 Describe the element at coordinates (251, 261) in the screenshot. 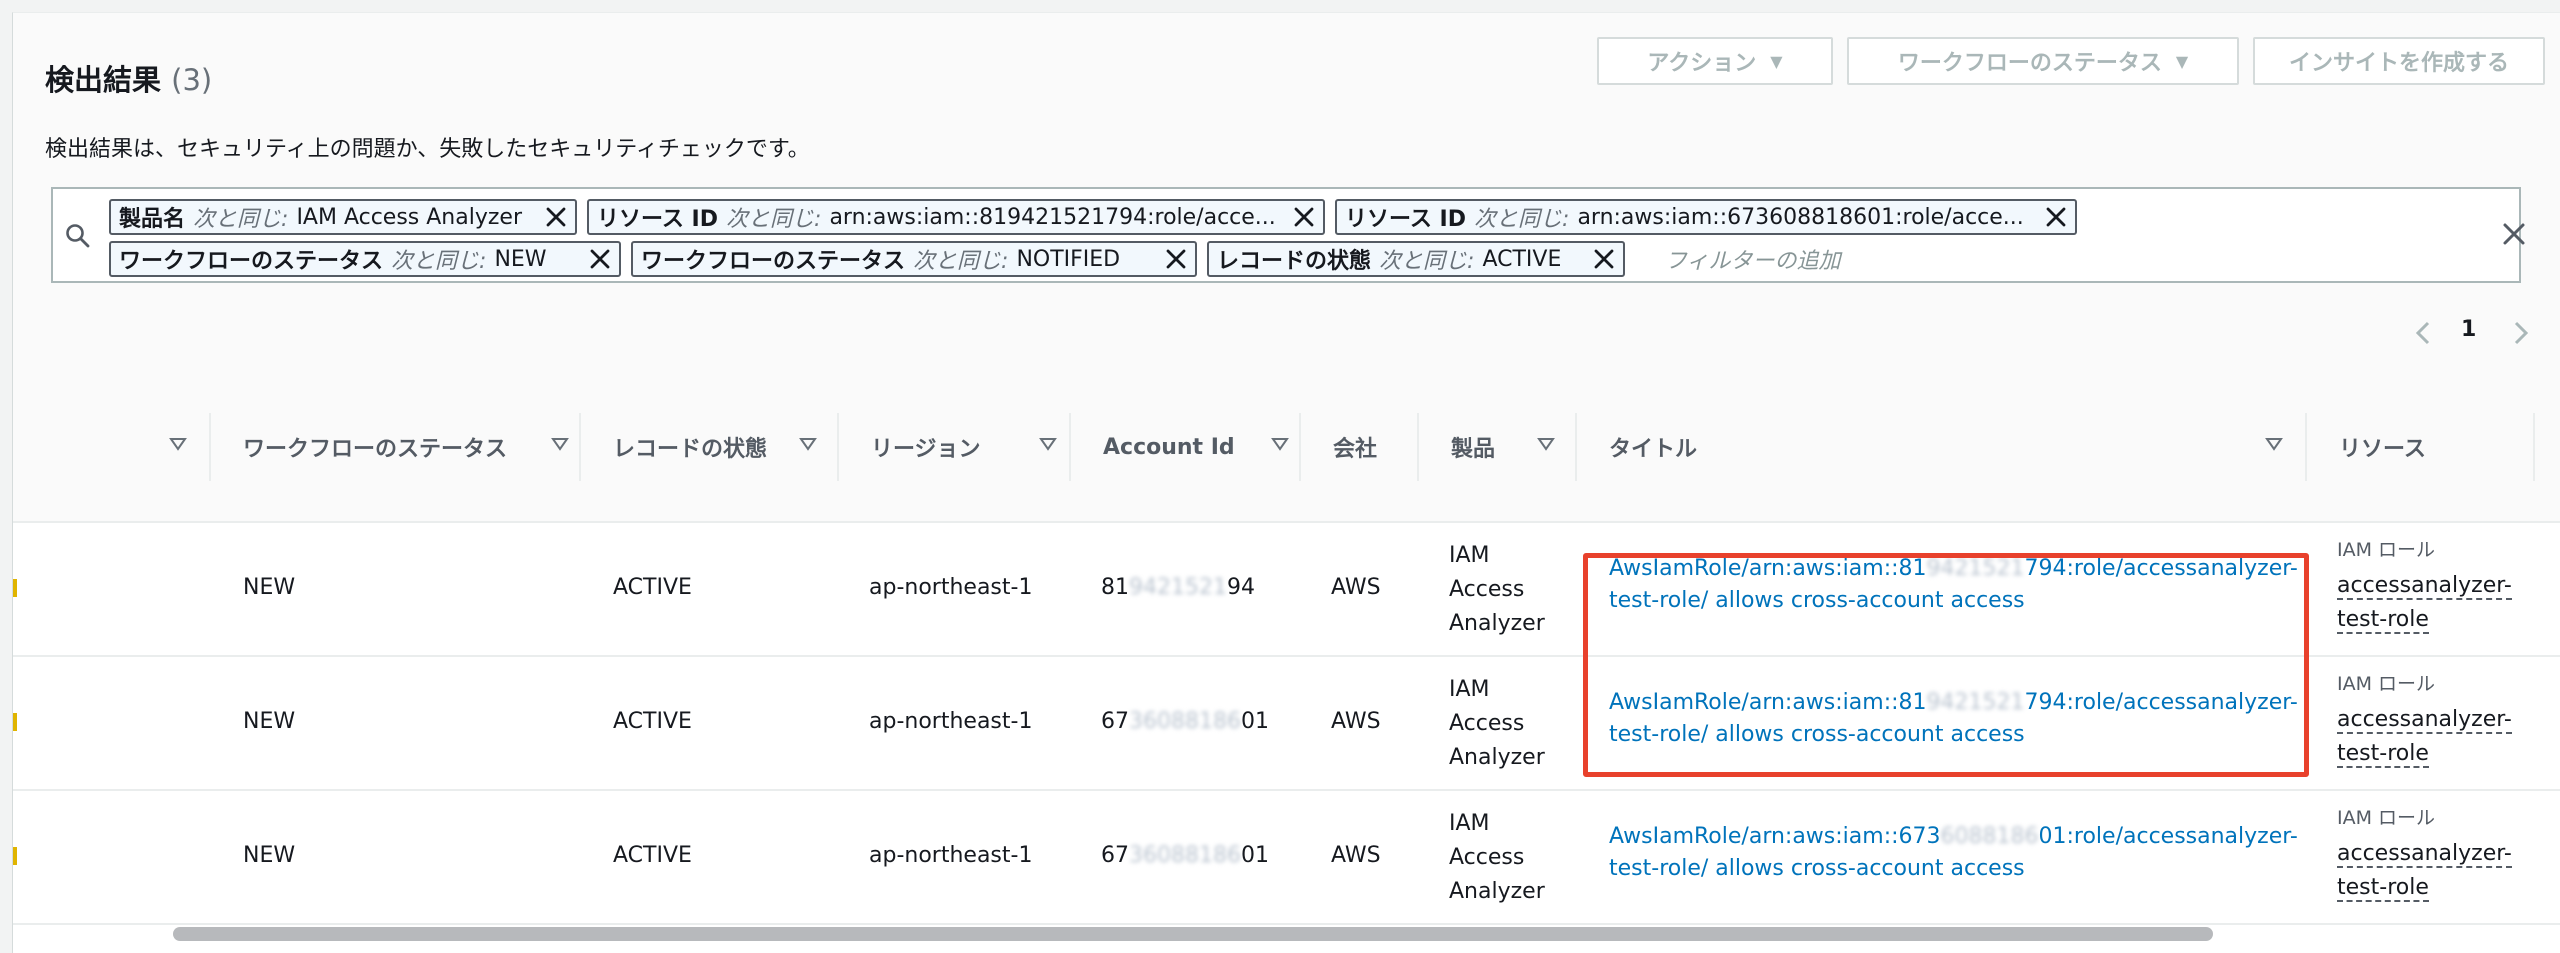

I see `filter-key: ワークフローのステータス` at that location.